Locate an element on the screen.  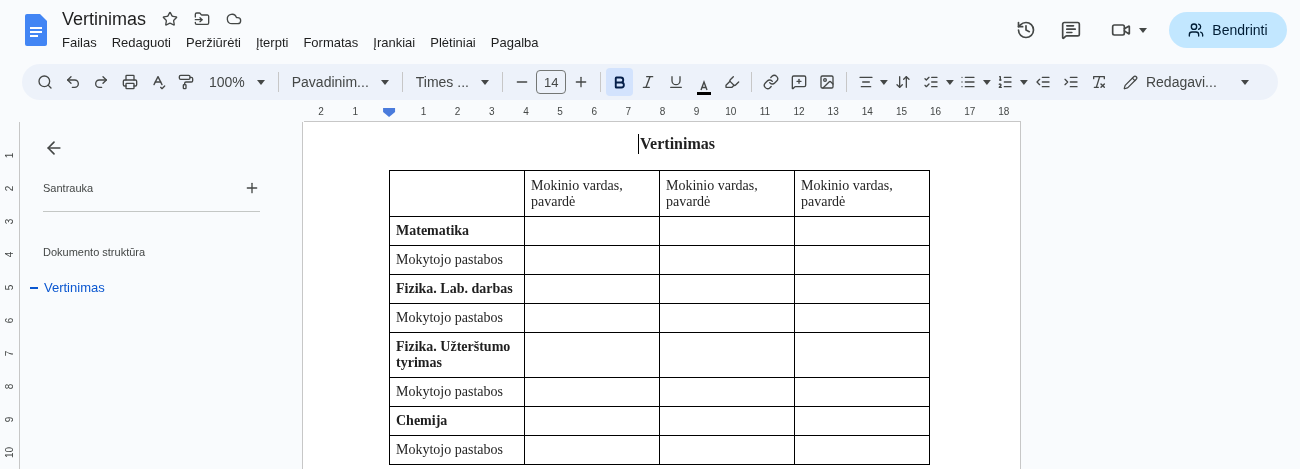
summary-label: Santrauka is located at coordinates (68, 188).